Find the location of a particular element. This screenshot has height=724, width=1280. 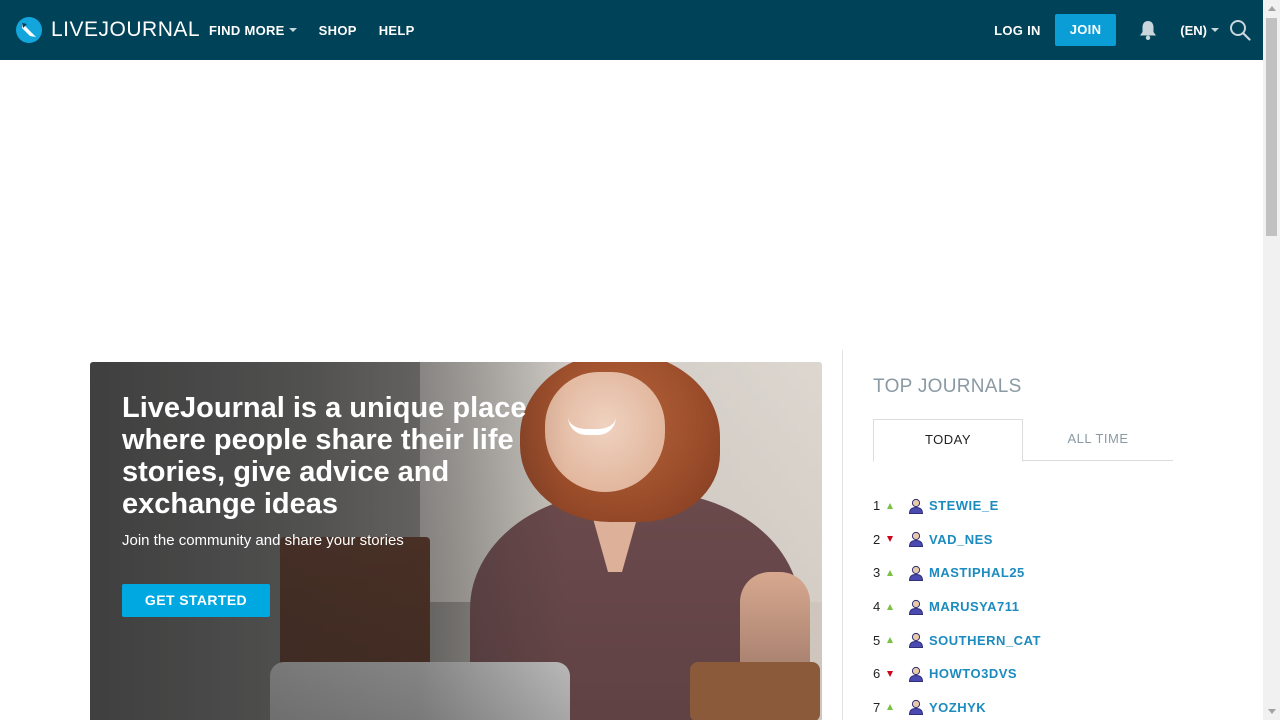

list-item: 2 VAD_NES is located at coordinates (1023, 540).